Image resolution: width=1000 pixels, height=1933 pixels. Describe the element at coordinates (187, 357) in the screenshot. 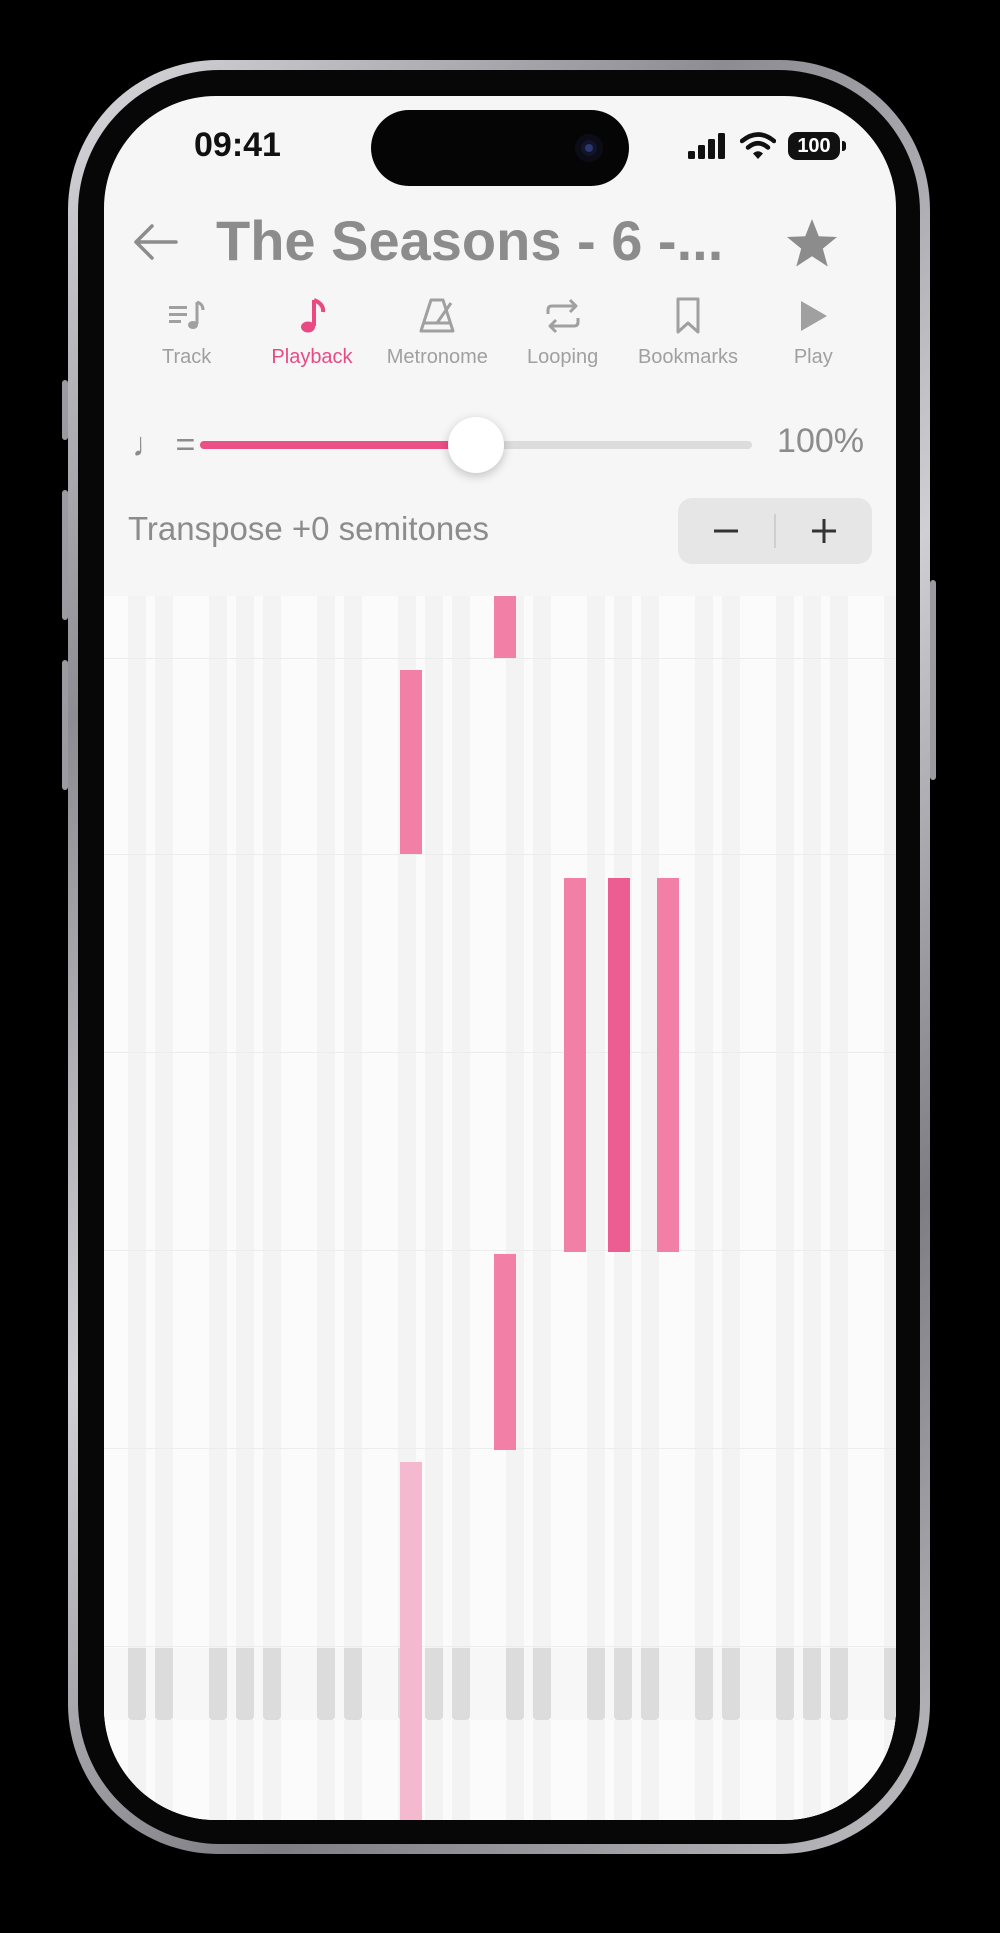

I see `tab-track-label: Track` at that location.